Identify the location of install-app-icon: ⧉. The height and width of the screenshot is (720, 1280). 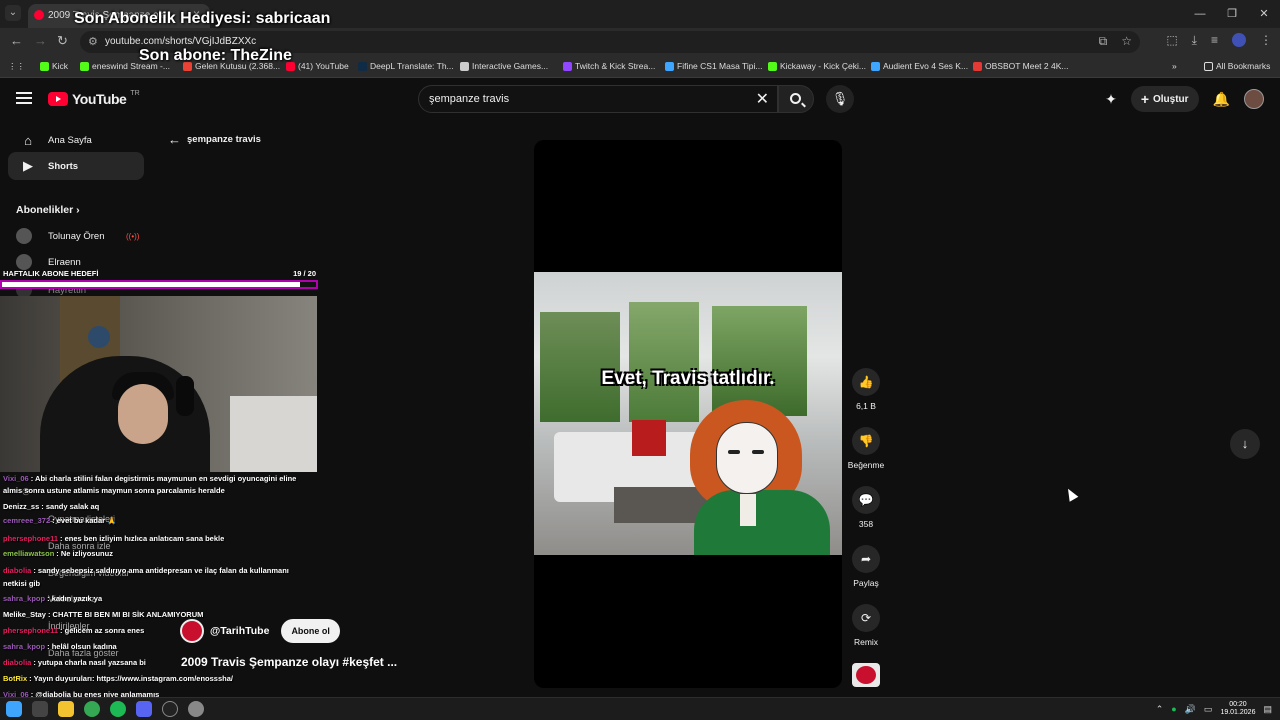
(1103, 41).